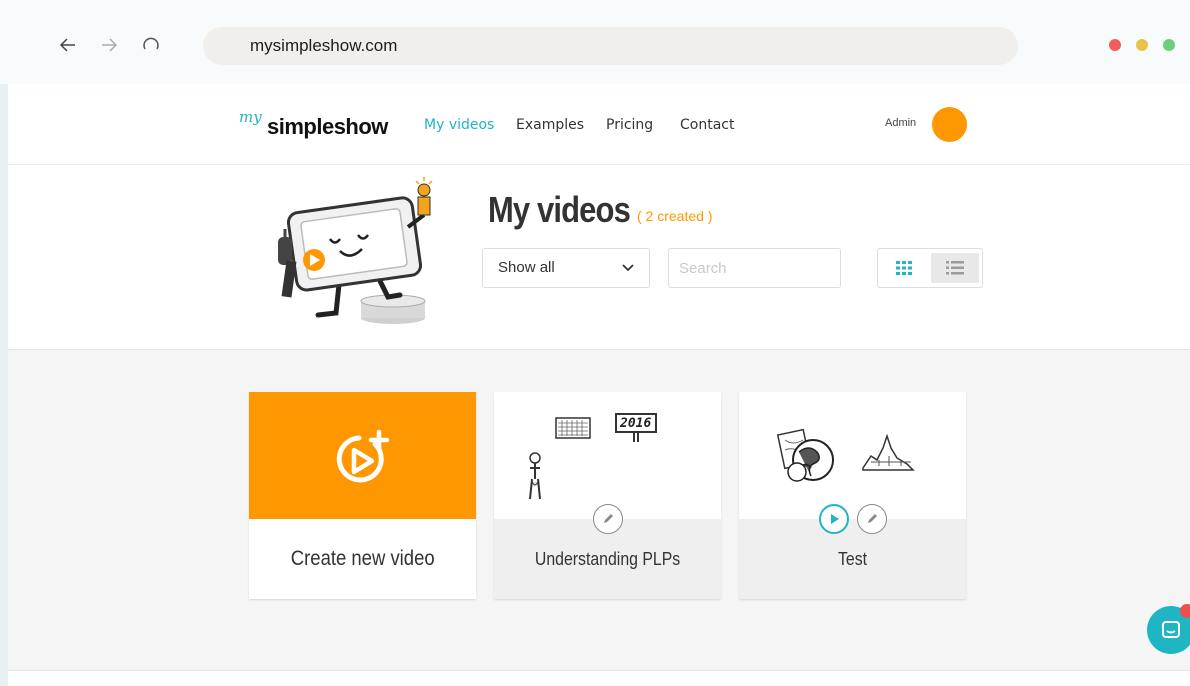 Image resolution: width=1190 pixels, height=686 pixels. Describe the element at coordinates (250, 117) in the screenshot. I see `logo-prefix: my` at that location.